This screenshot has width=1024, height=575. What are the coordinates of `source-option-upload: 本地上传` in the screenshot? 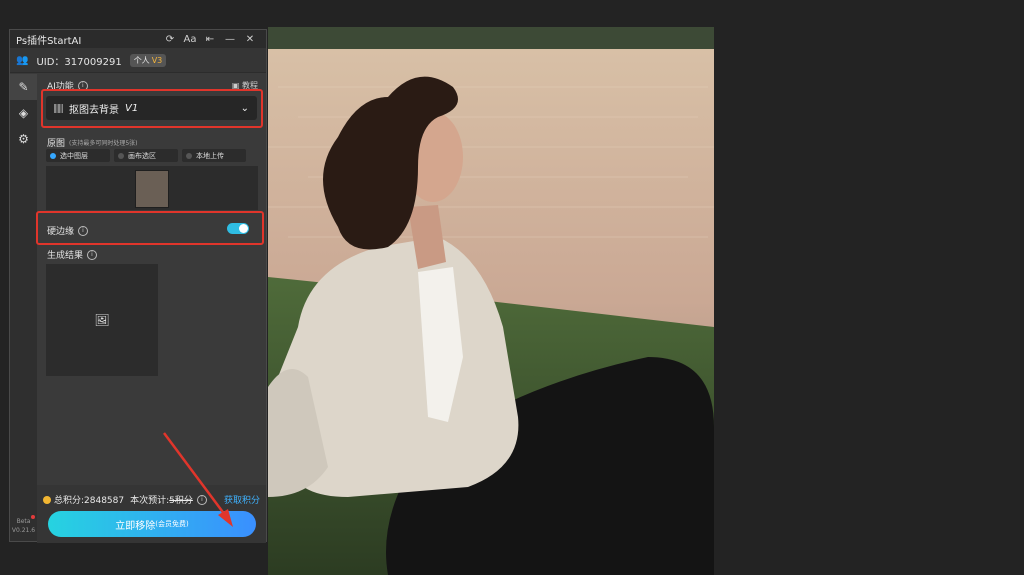 It's located at (214, 155).